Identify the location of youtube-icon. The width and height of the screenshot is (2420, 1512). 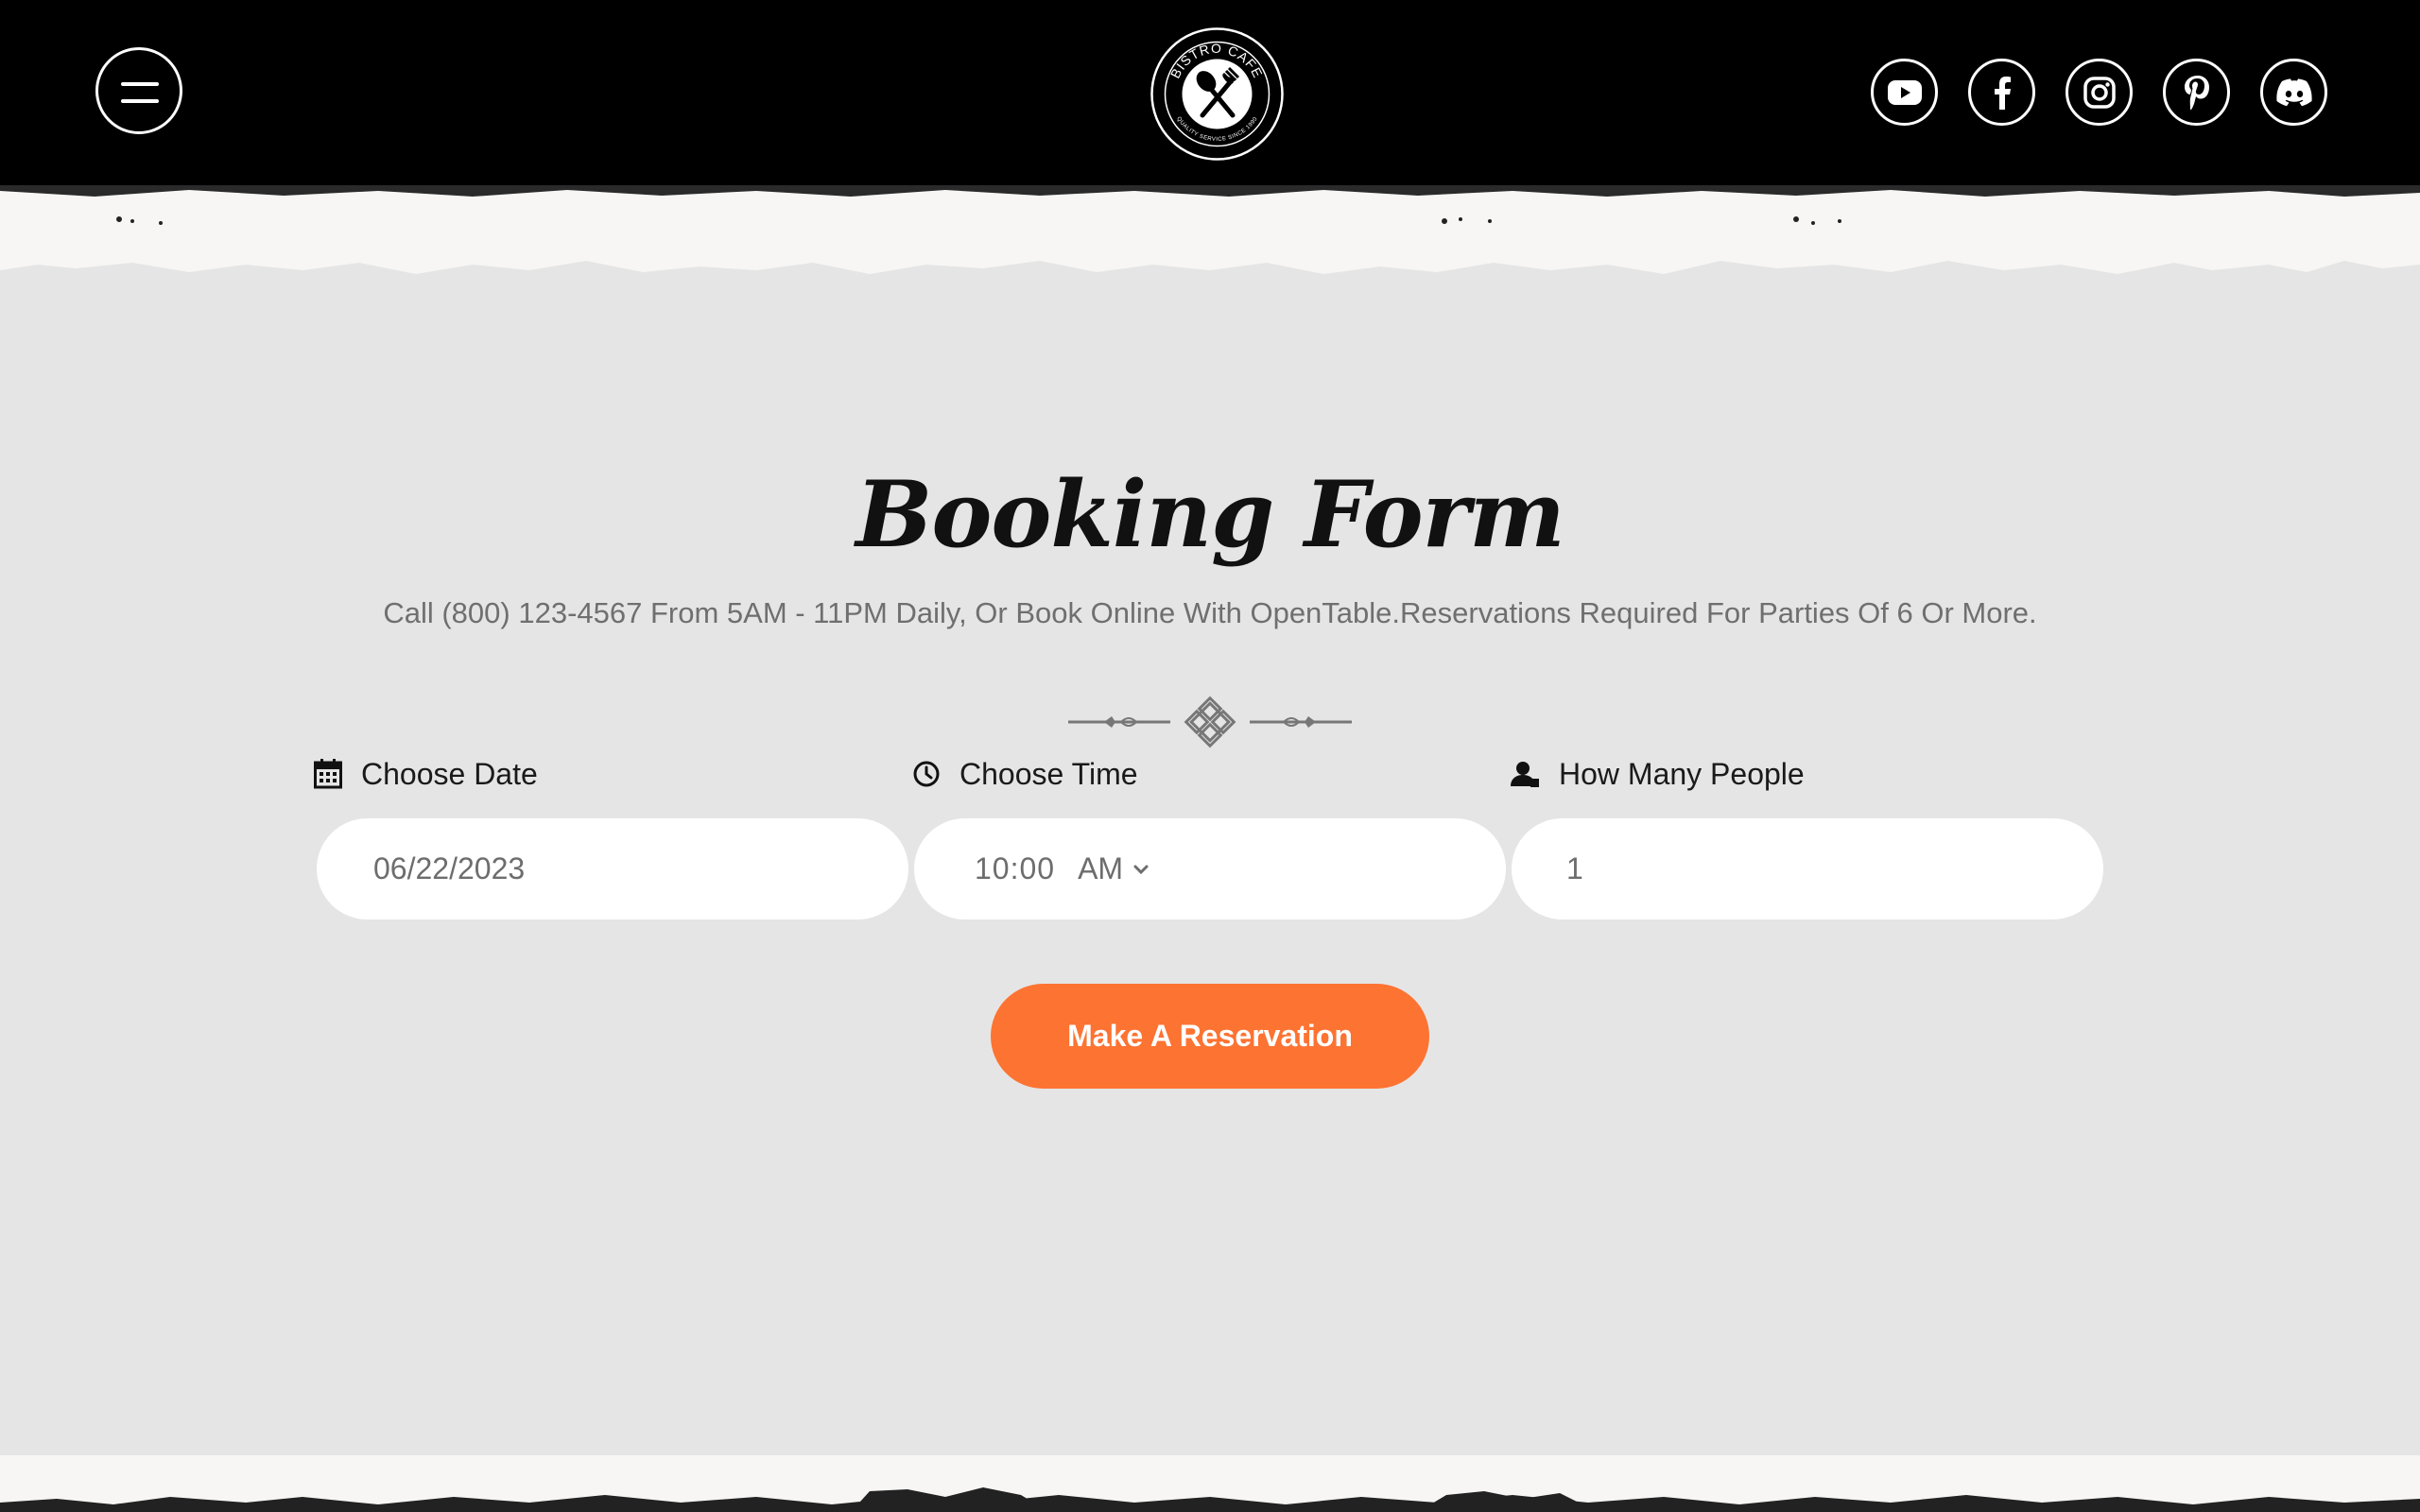
(1904, 92).